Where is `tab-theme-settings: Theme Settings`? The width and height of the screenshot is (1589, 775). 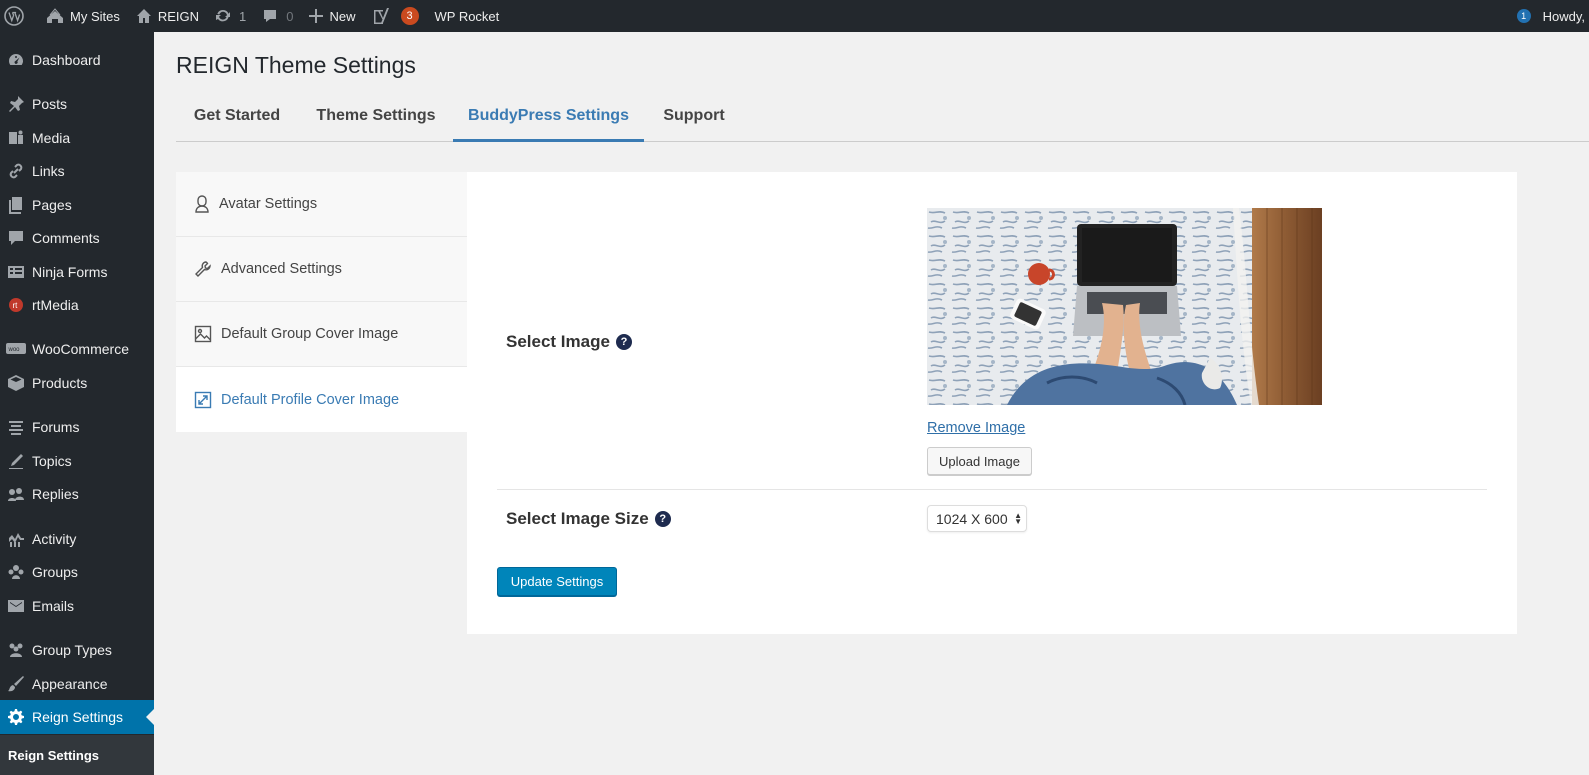
tab-theme-settings: Theme Settings is located at coordinates (376, 119).